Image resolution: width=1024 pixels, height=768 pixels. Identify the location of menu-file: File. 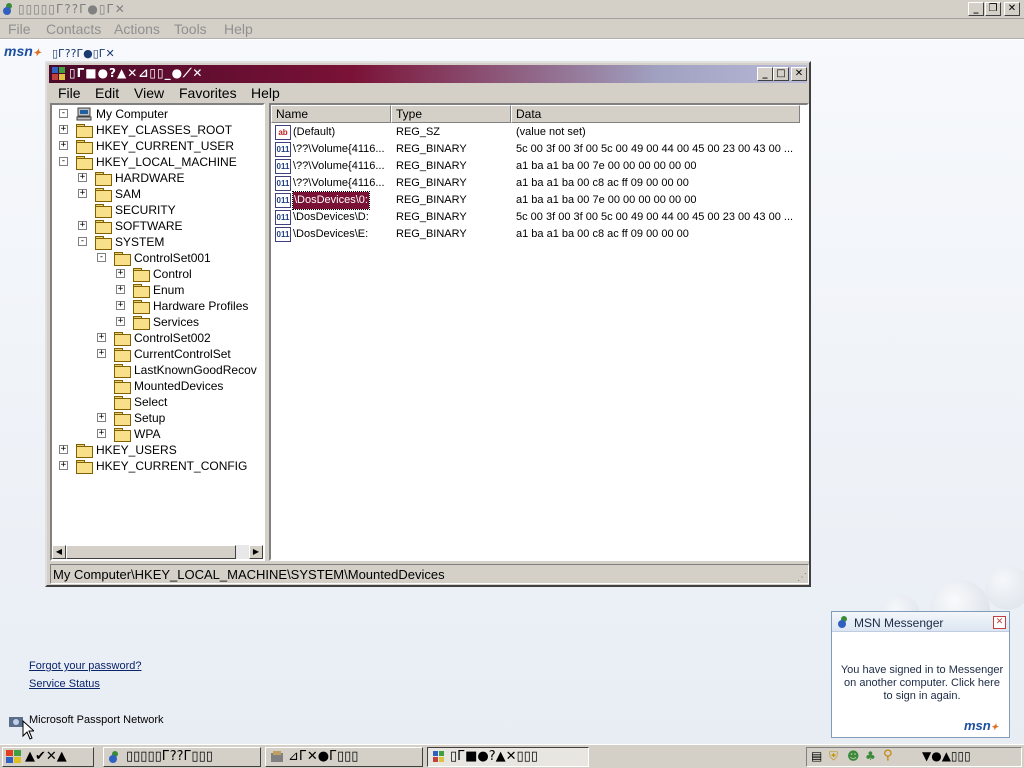
(19, 29).